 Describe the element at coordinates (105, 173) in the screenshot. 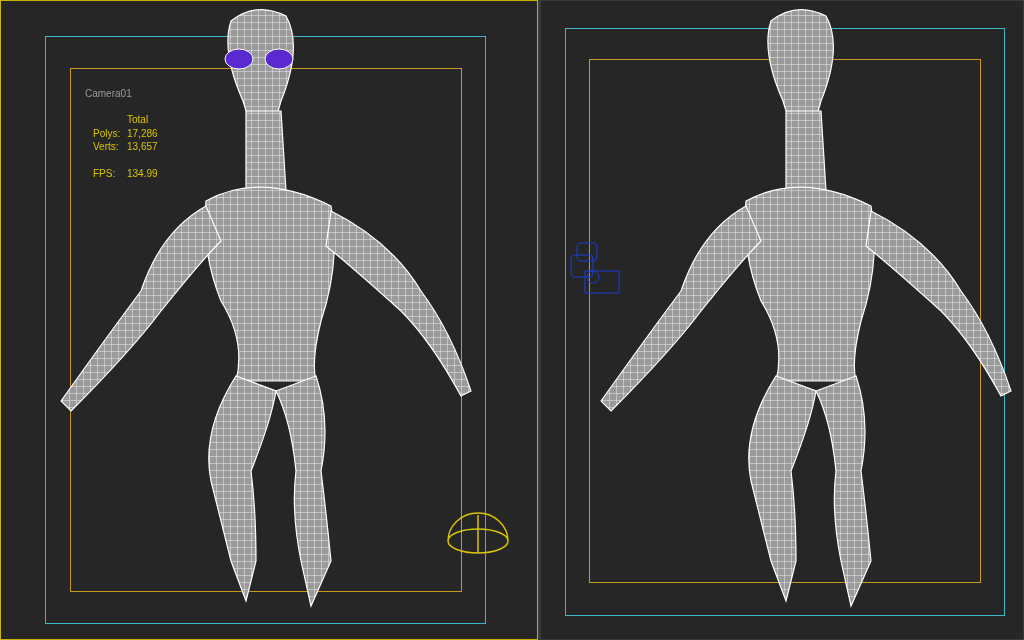

I see `stat-label: FPS:` at that location.